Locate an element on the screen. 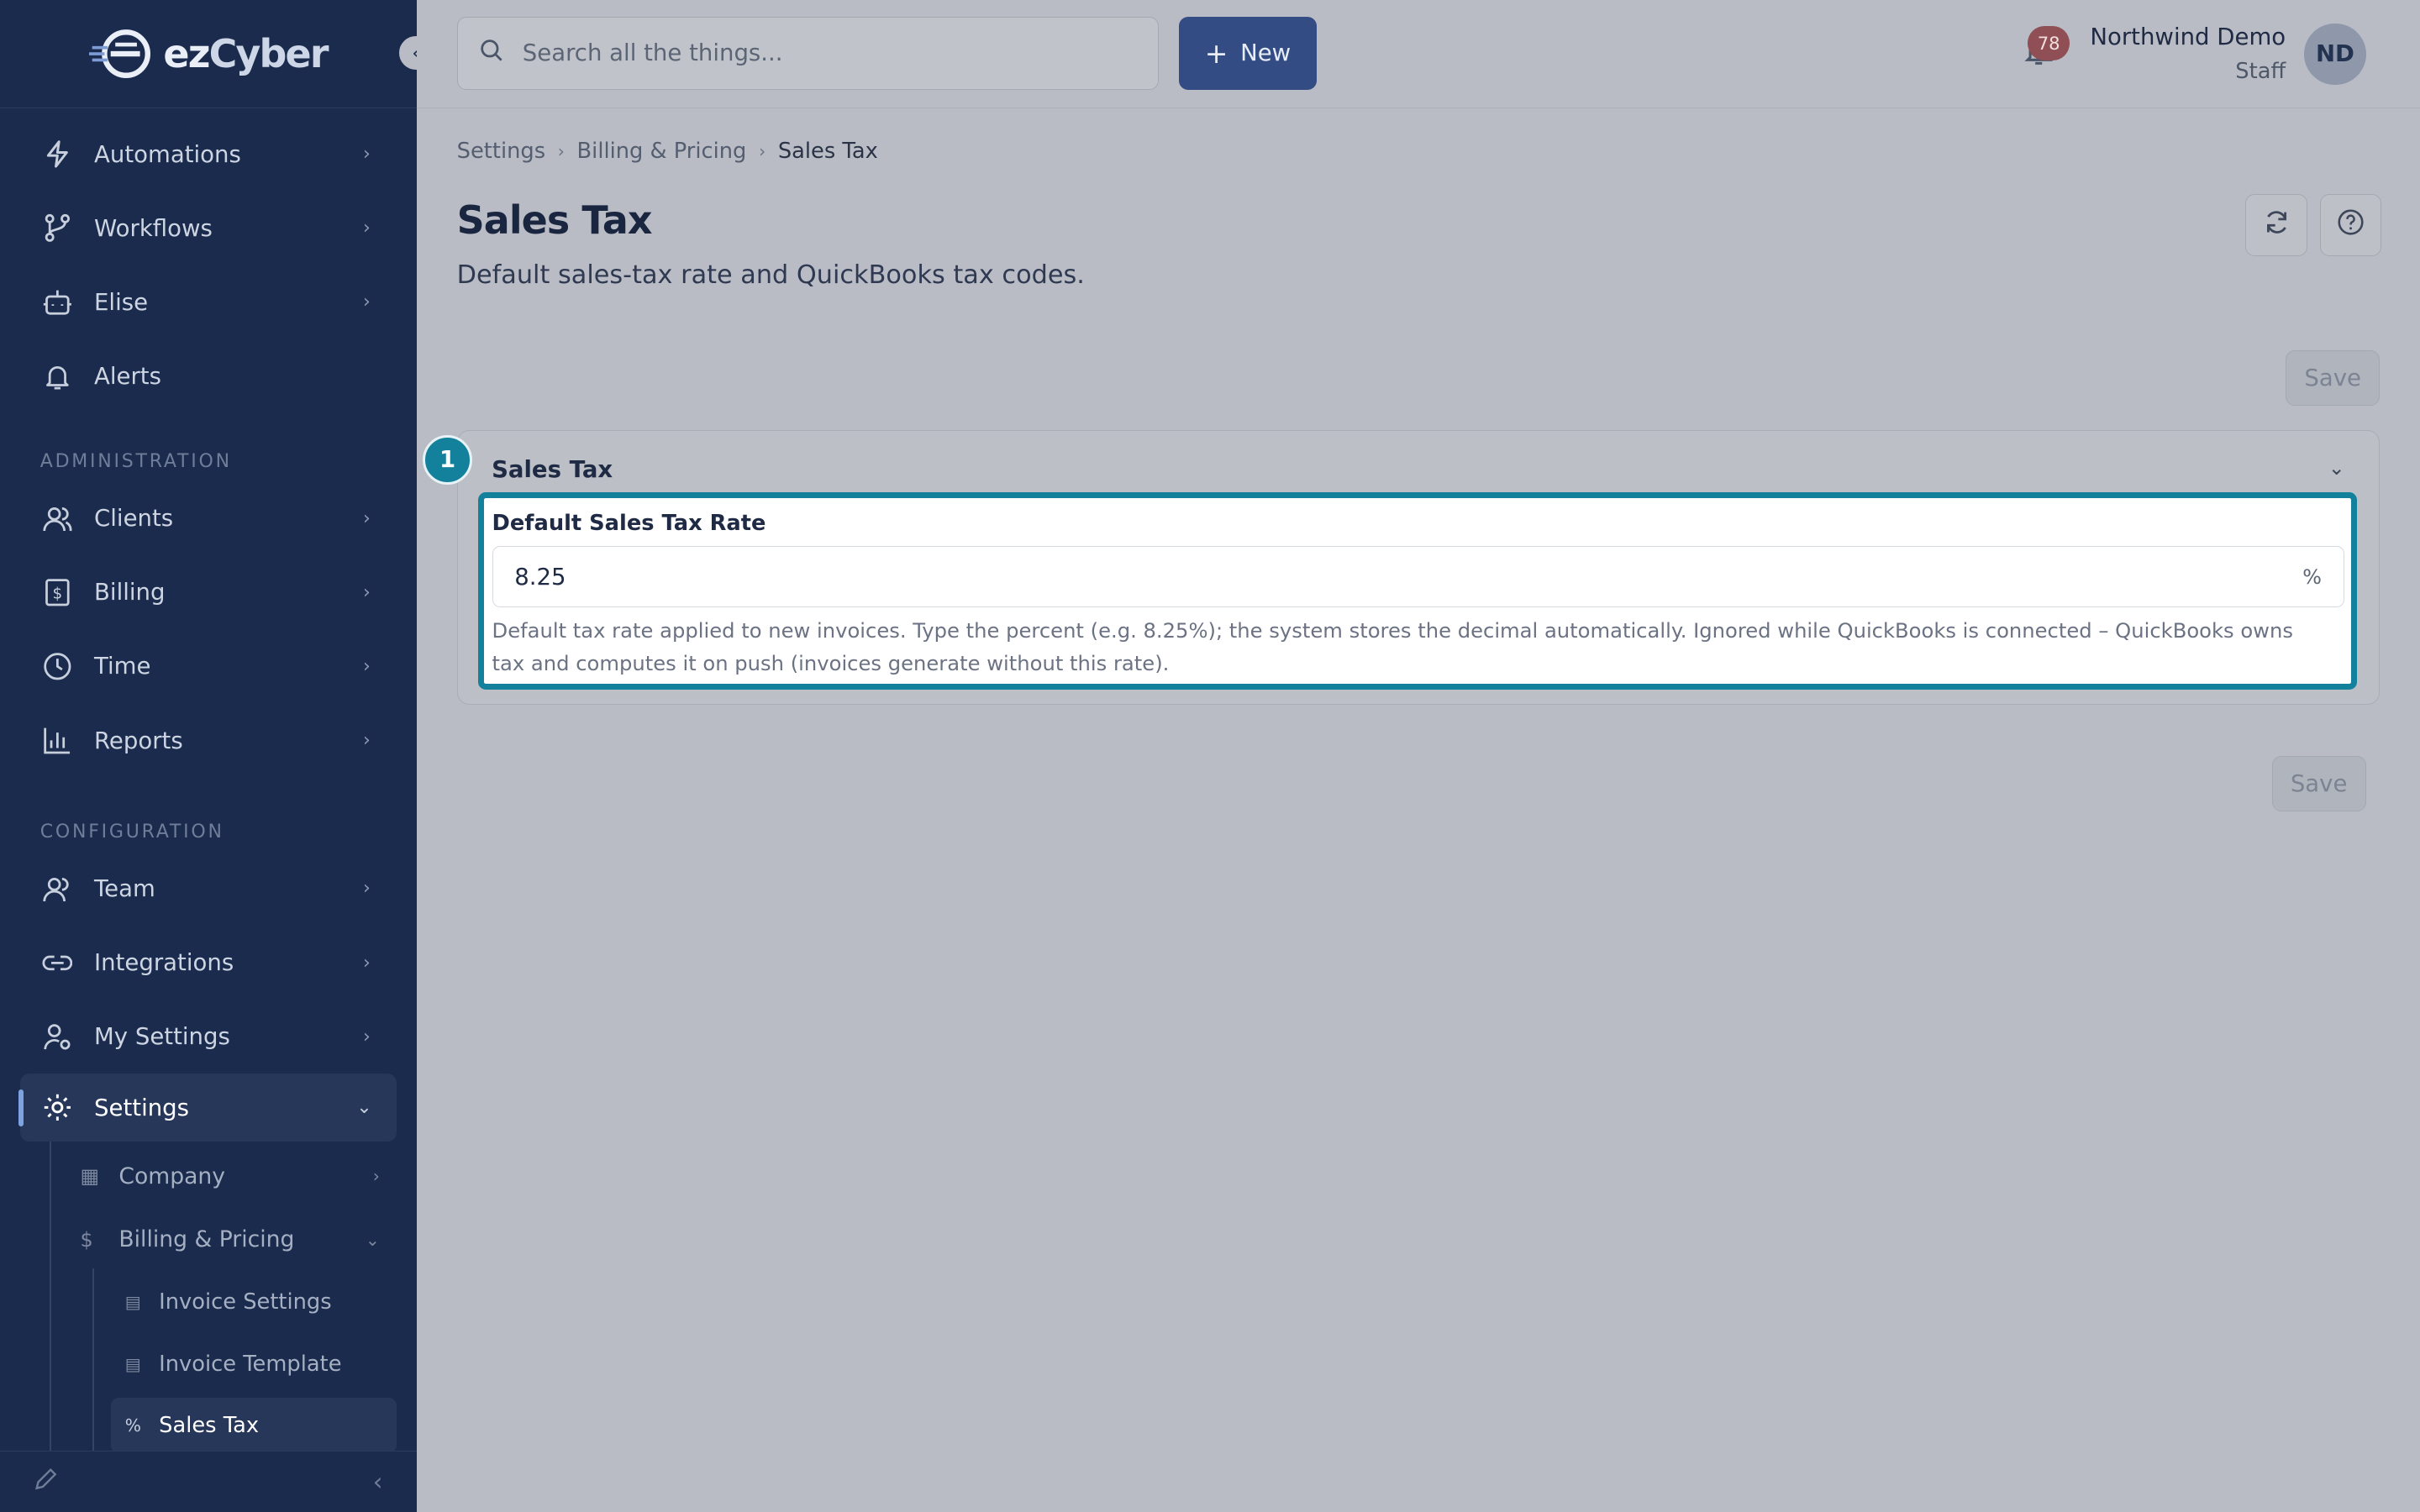 The height and width of the screenshot is (1512, 2420). breadcrumb-current: Sales Tax is located at coordinates (827, 152).